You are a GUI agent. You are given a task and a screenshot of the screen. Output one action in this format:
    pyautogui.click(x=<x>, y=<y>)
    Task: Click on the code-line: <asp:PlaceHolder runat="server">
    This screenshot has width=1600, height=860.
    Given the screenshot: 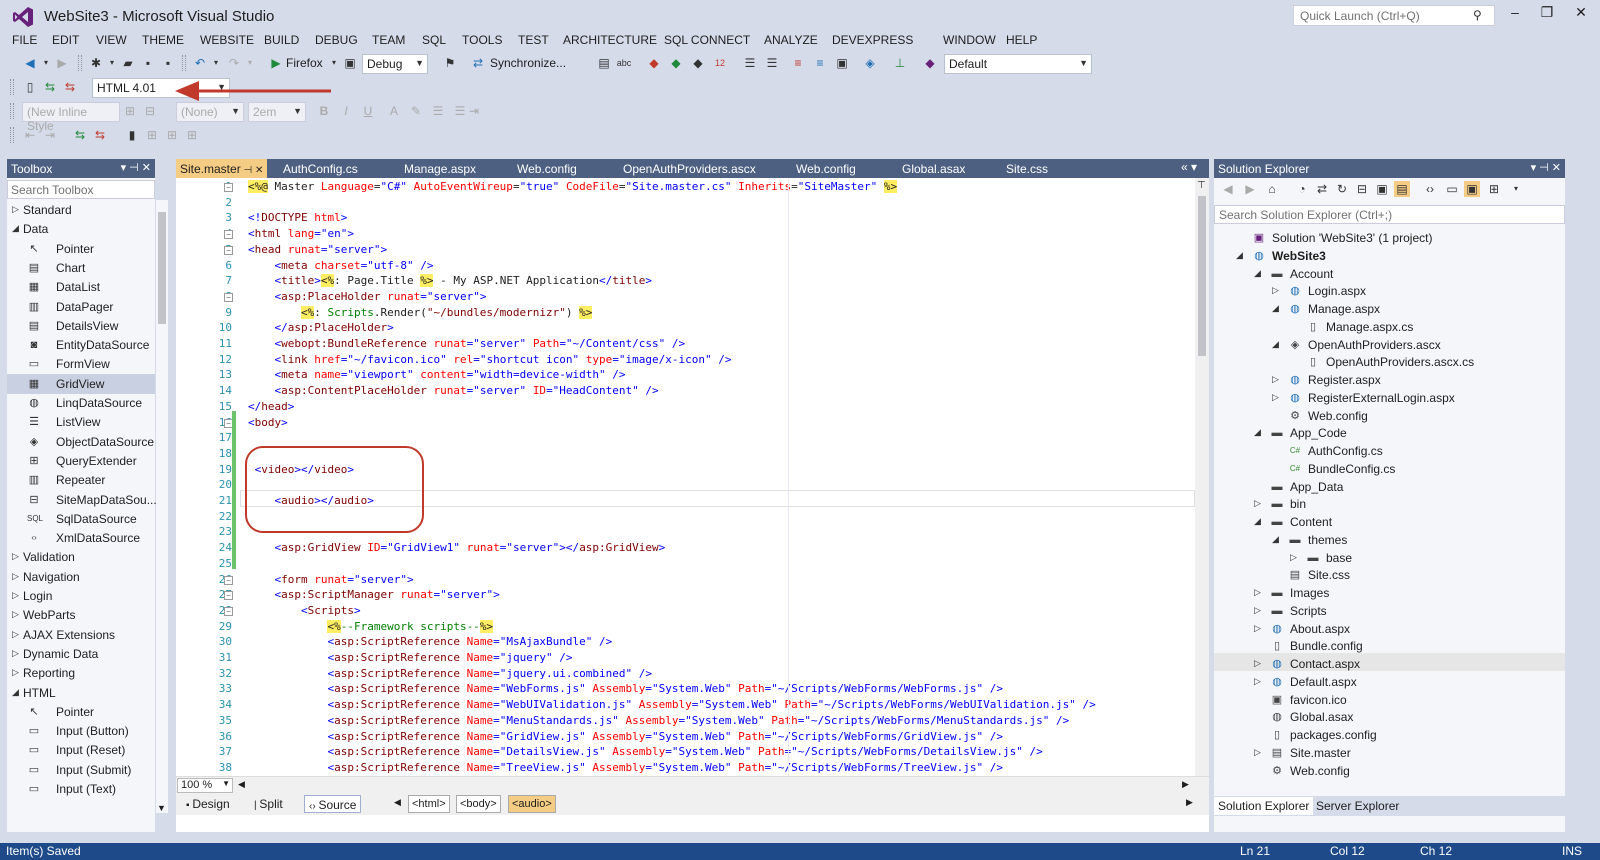 What is the action you would take?
    pyautogui.click(x=367, y=298)
    